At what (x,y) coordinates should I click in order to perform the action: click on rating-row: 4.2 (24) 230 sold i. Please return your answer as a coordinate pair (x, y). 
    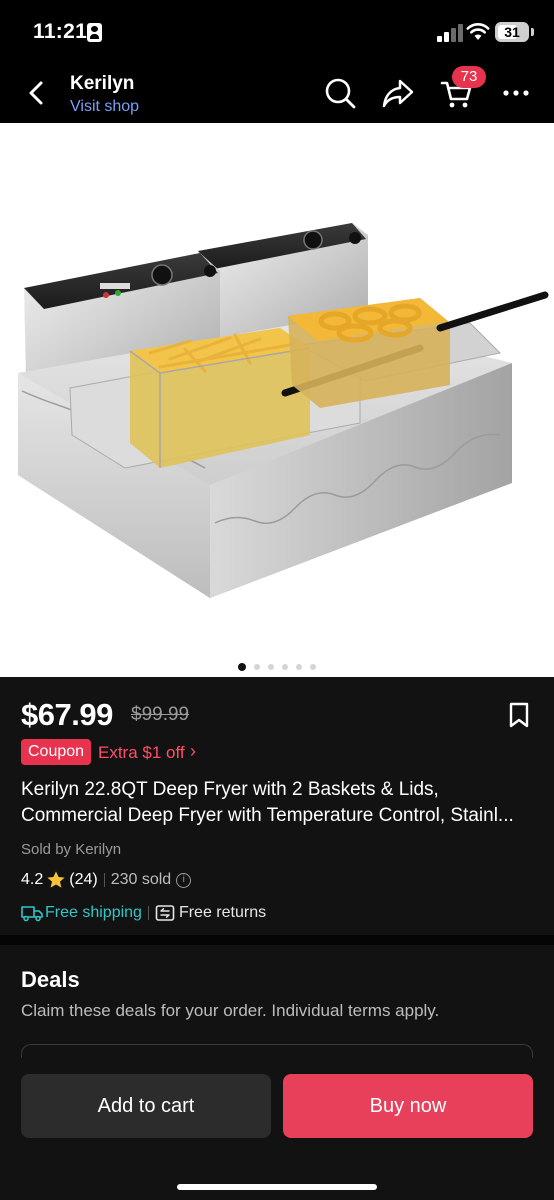
    Looking at the image, I should click on (106, 880).